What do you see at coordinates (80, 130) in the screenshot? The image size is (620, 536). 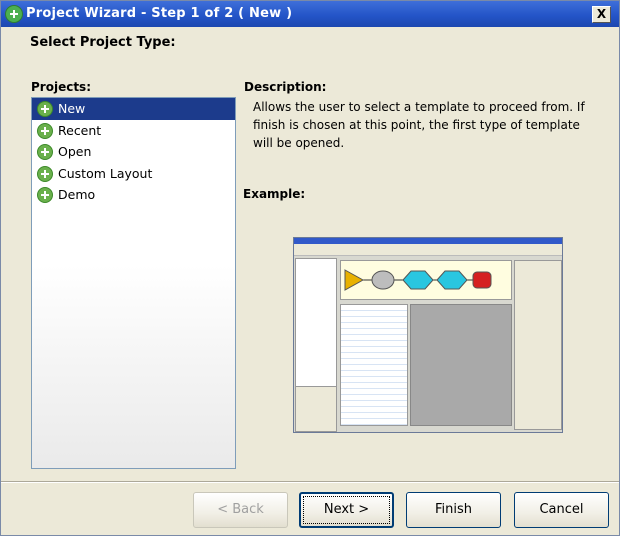 I see `list-item-label: Recent` at bounding box center [80, 130].